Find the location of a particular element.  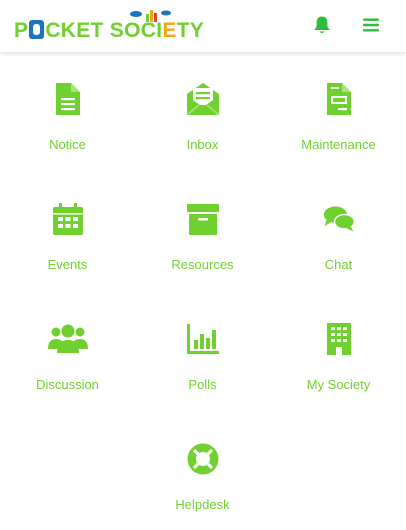

logo-letters-1: P is located at coordinates (21, 30).